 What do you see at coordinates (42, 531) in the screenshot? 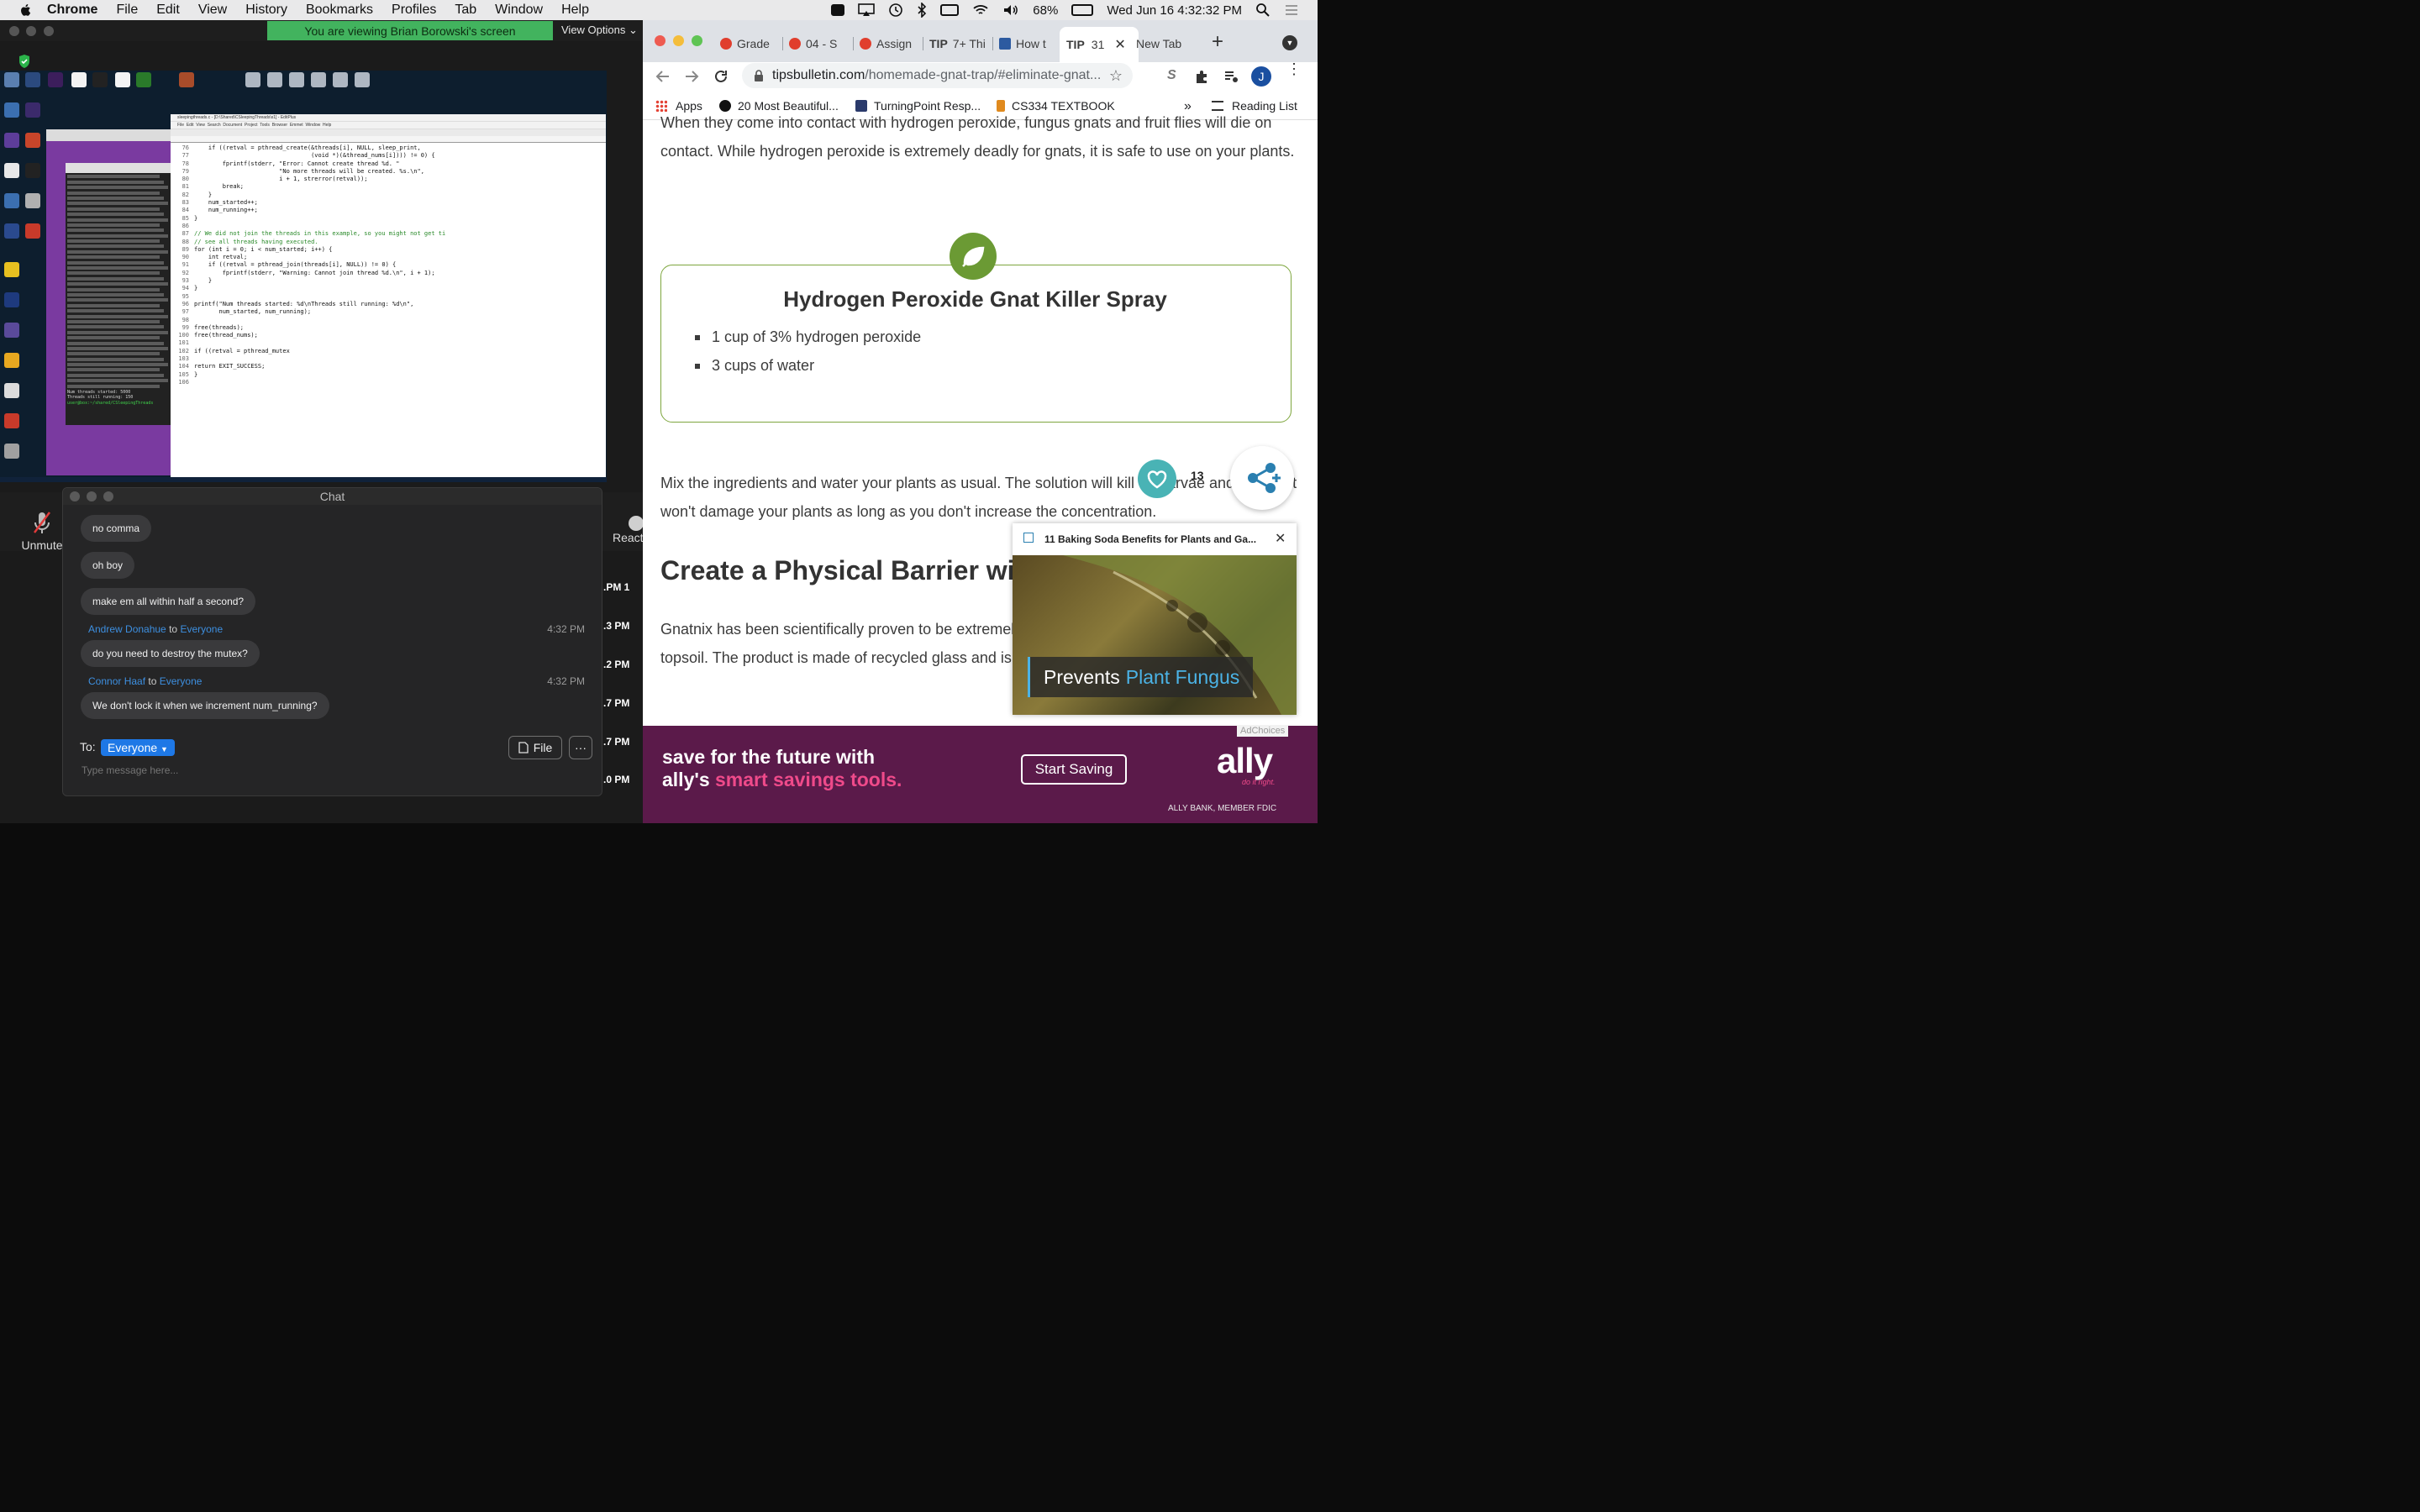
I see `unmute-button: Unmute` at bounding box center [42, 531].